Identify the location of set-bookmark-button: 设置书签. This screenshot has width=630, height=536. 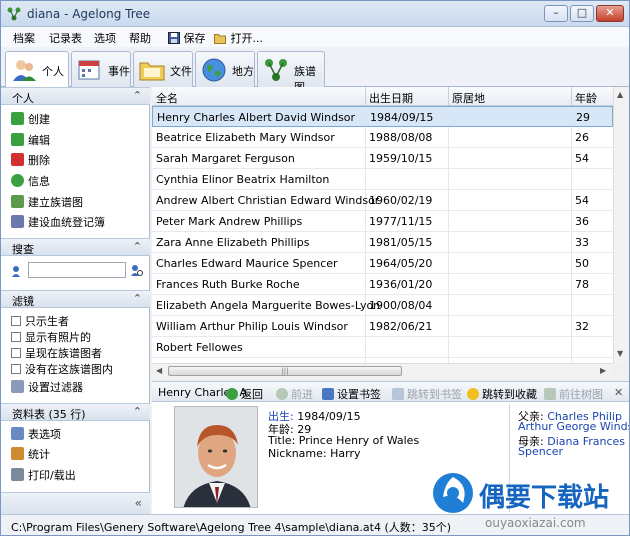
(351, 394).